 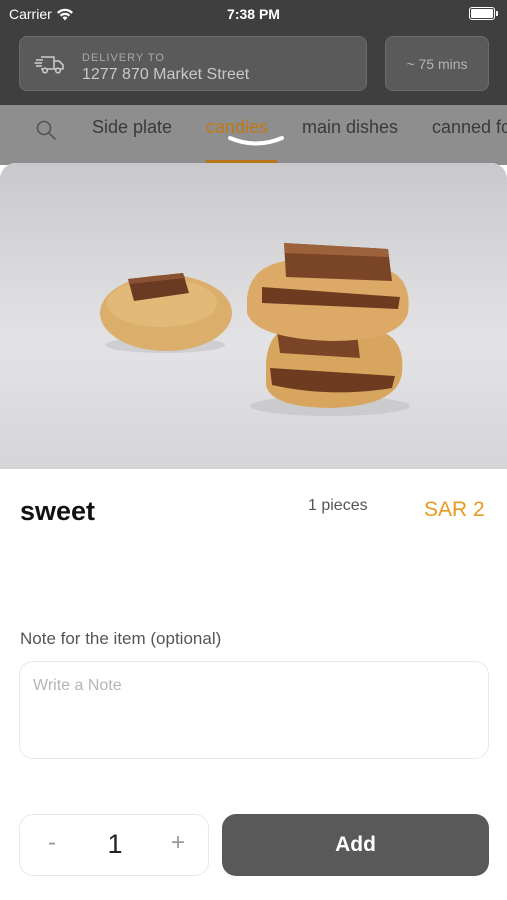 I want to click on battery-icon, so click(x=483, y=13).